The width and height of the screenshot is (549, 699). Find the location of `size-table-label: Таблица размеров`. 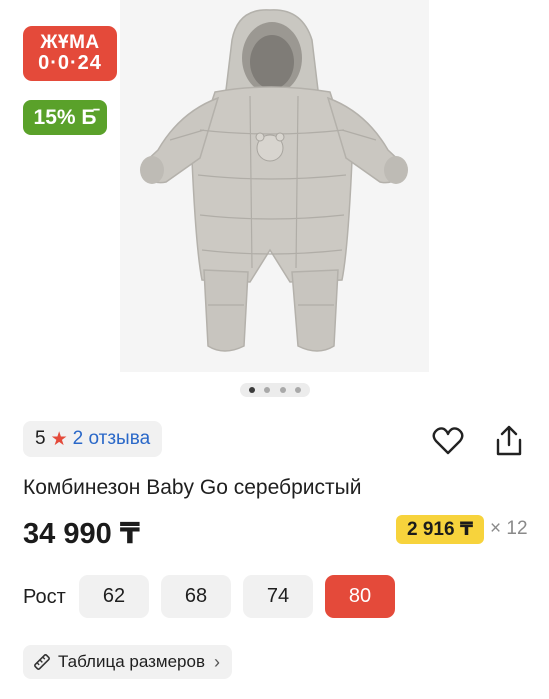

size-table-label: Таблица размеров is located at coordinates (131, 661).